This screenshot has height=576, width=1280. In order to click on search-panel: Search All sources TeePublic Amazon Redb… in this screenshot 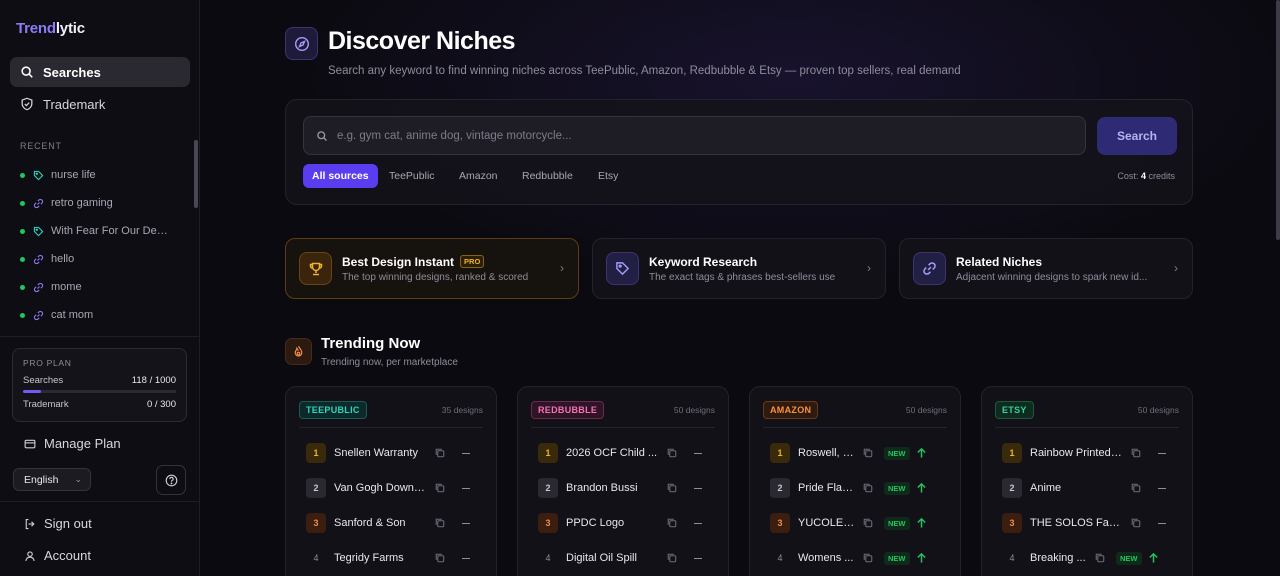, I will do `click(739, 152)`.